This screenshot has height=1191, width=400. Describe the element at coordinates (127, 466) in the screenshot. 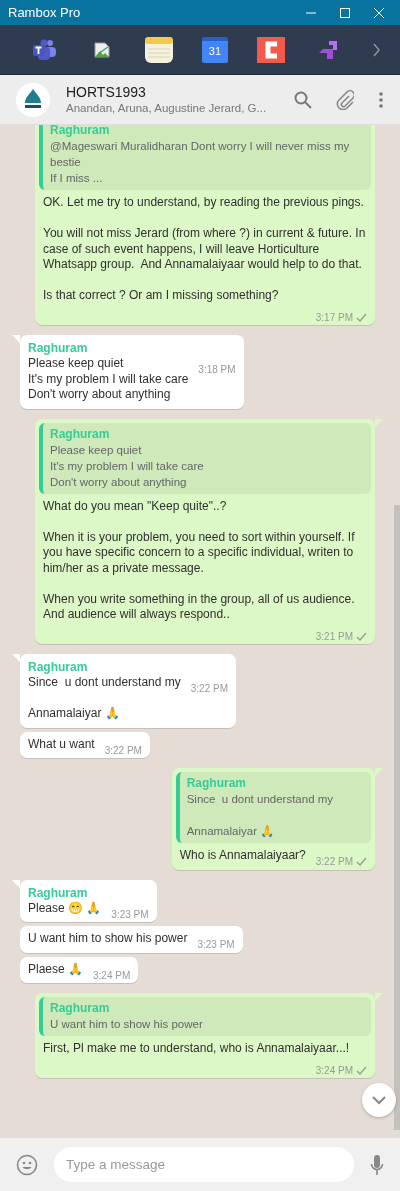

I see `quote-text: Please keep quiet It's my problem I will take care Don't worry about anything` at that location.